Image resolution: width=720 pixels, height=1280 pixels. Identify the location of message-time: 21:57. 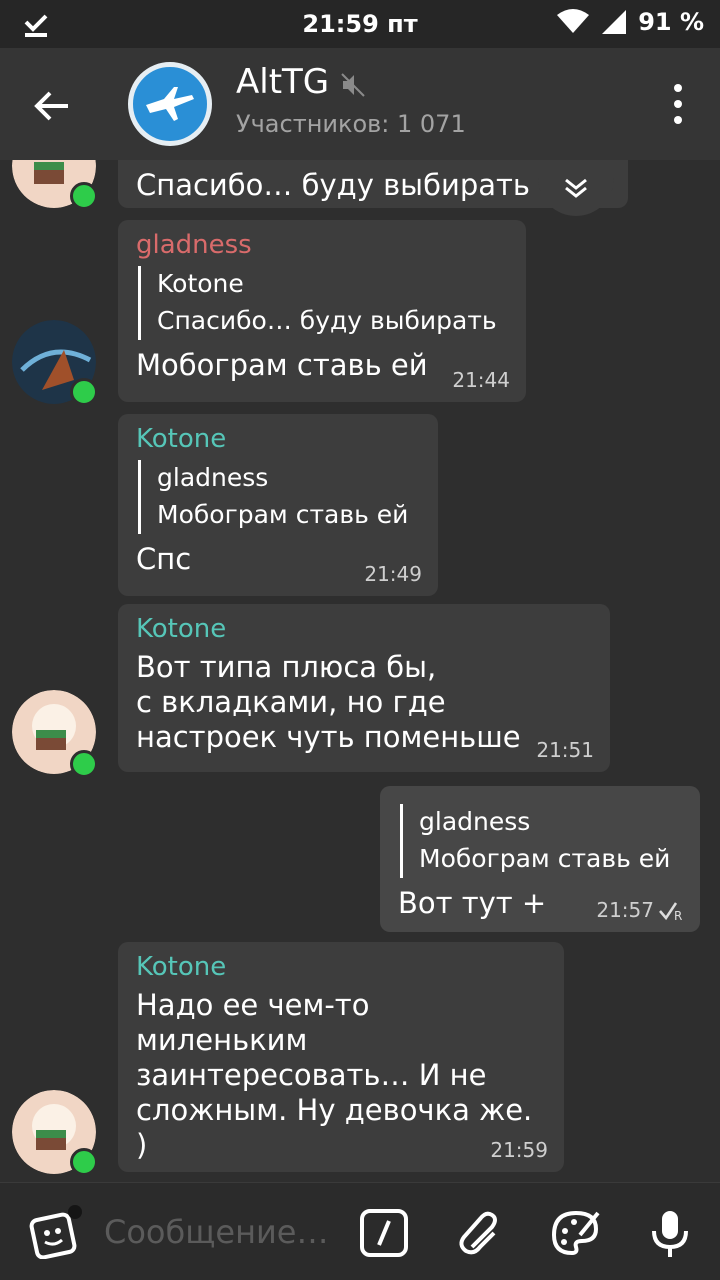
(625, 910).